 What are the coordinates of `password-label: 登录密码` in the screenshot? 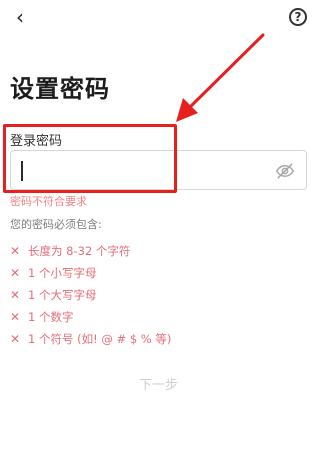 It's located at (36, 141).